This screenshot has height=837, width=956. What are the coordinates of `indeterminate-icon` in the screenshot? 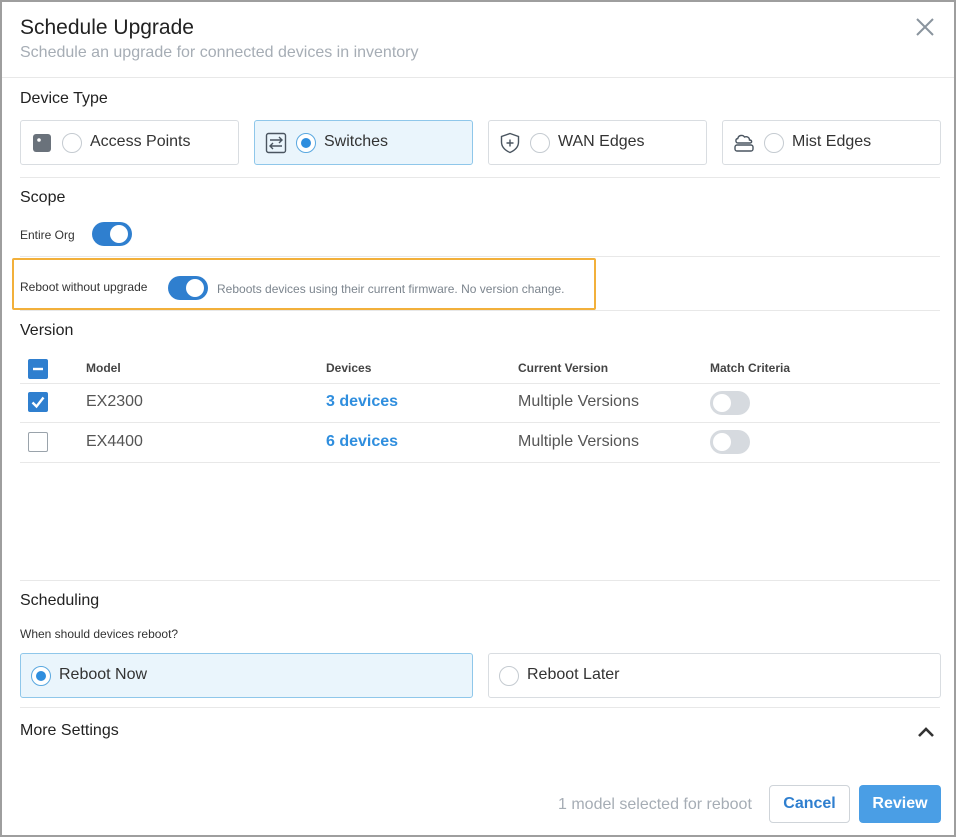 It's located at (38, 369).